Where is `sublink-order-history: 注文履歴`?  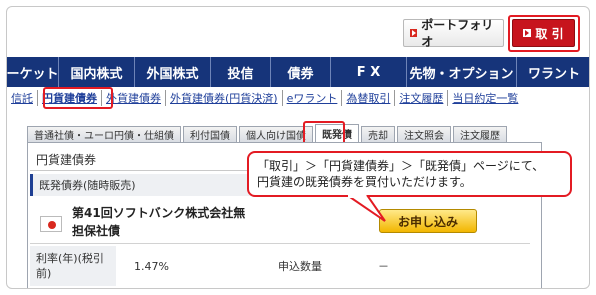
sublink-order-history: 注文履歴 is located at coordinates (422, 98).